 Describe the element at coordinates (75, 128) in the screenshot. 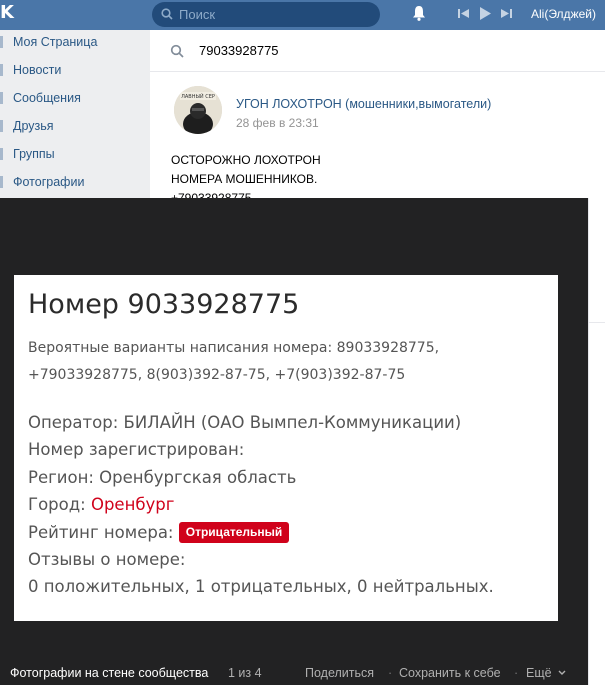

I see `sidebar-item-friends: Друзья` at that location.